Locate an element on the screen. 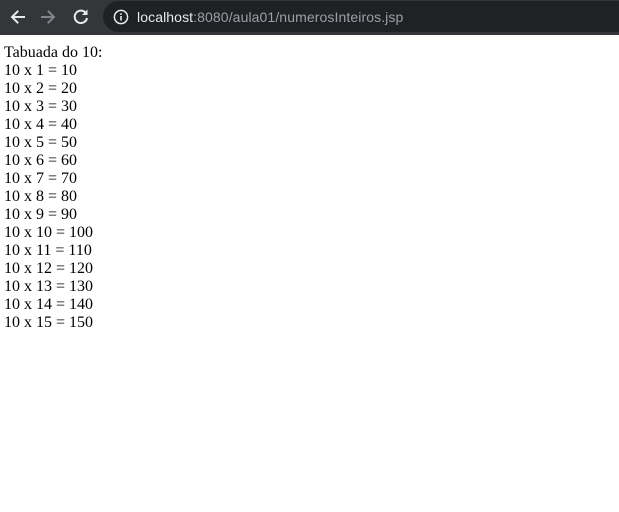  forward-button is located at coordinates (49, 17).